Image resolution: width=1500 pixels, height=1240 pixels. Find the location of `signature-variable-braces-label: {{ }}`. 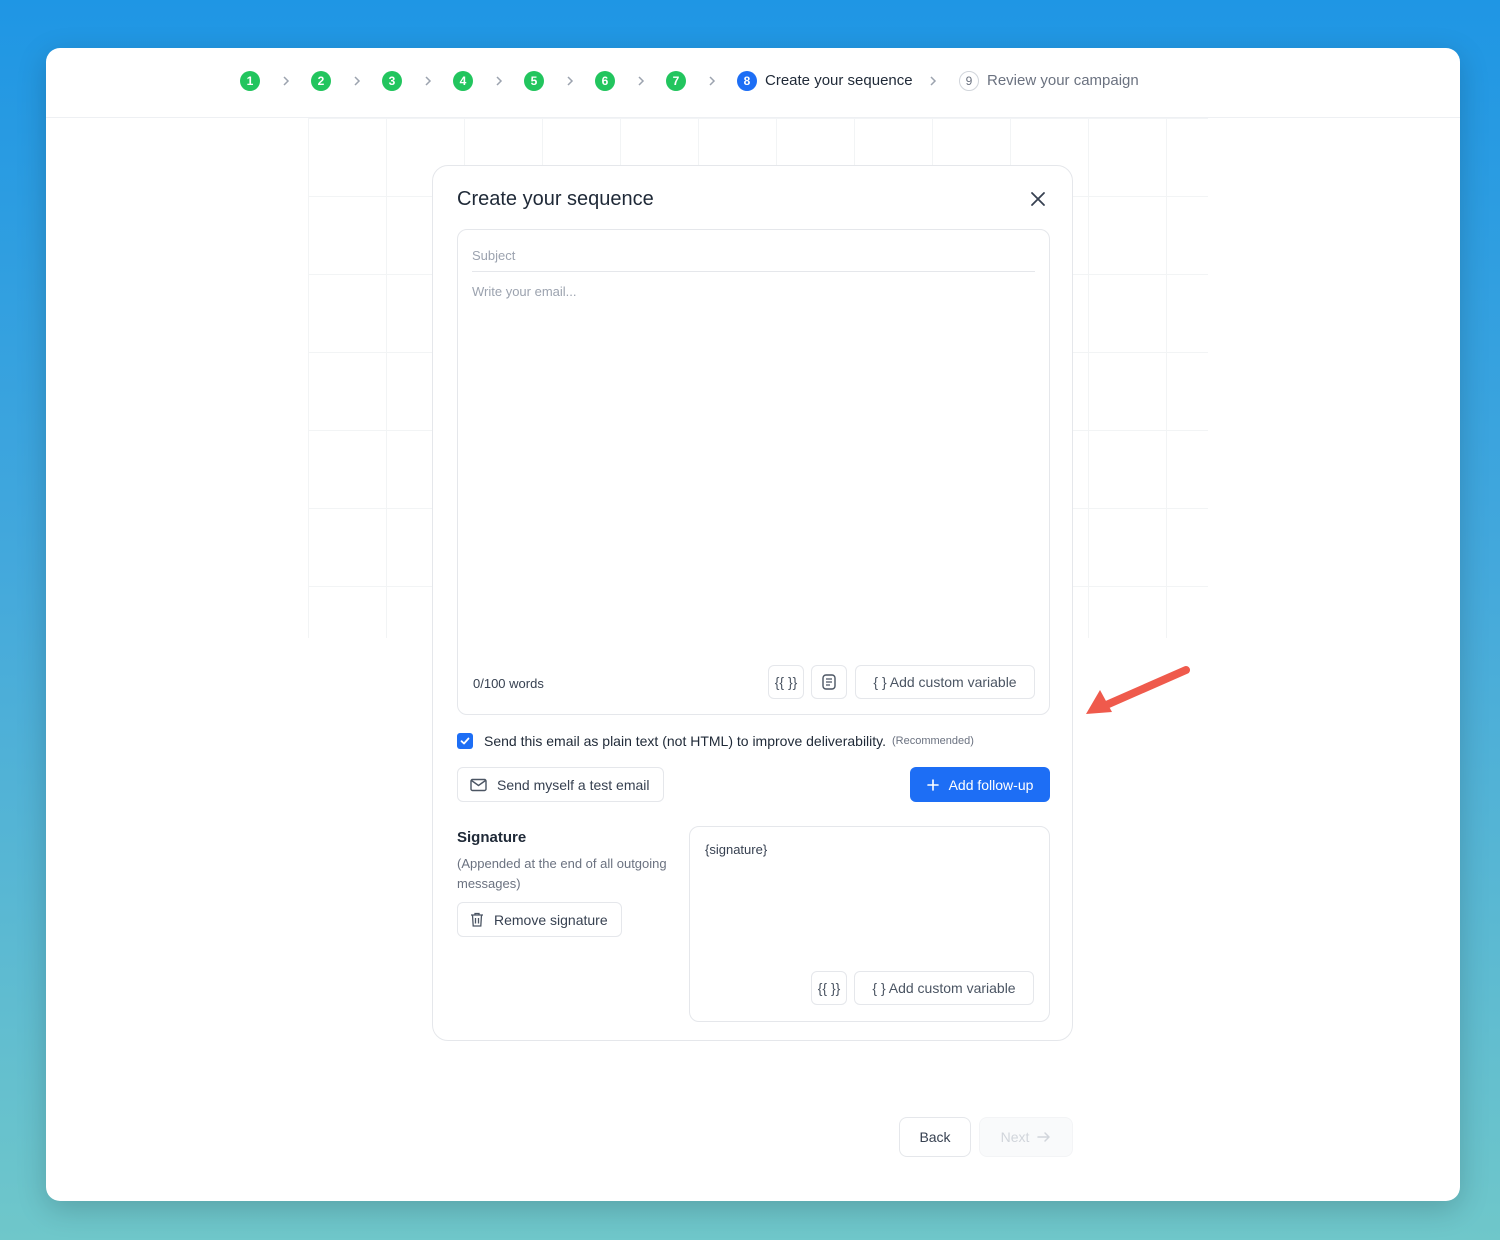

signature-variable-braces-label: {{ }} is located at coordinates (829, 988).